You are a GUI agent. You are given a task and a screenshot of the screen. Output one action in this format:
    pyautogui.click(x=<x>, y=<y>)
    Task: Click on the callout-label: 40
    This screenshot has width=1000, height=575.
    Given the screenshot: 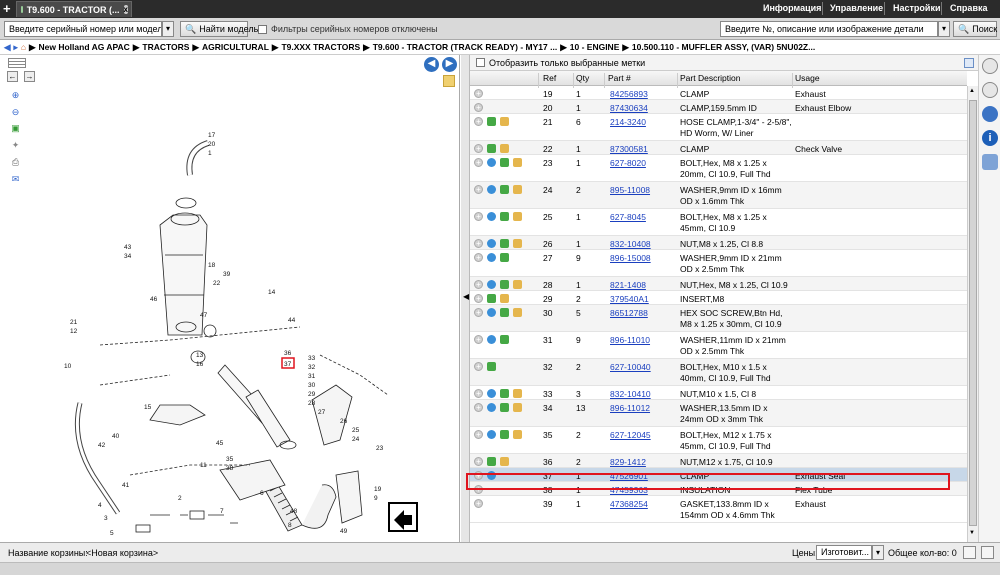 What is the action you would take?
    pyautogui.click(x=116, y=436)
    